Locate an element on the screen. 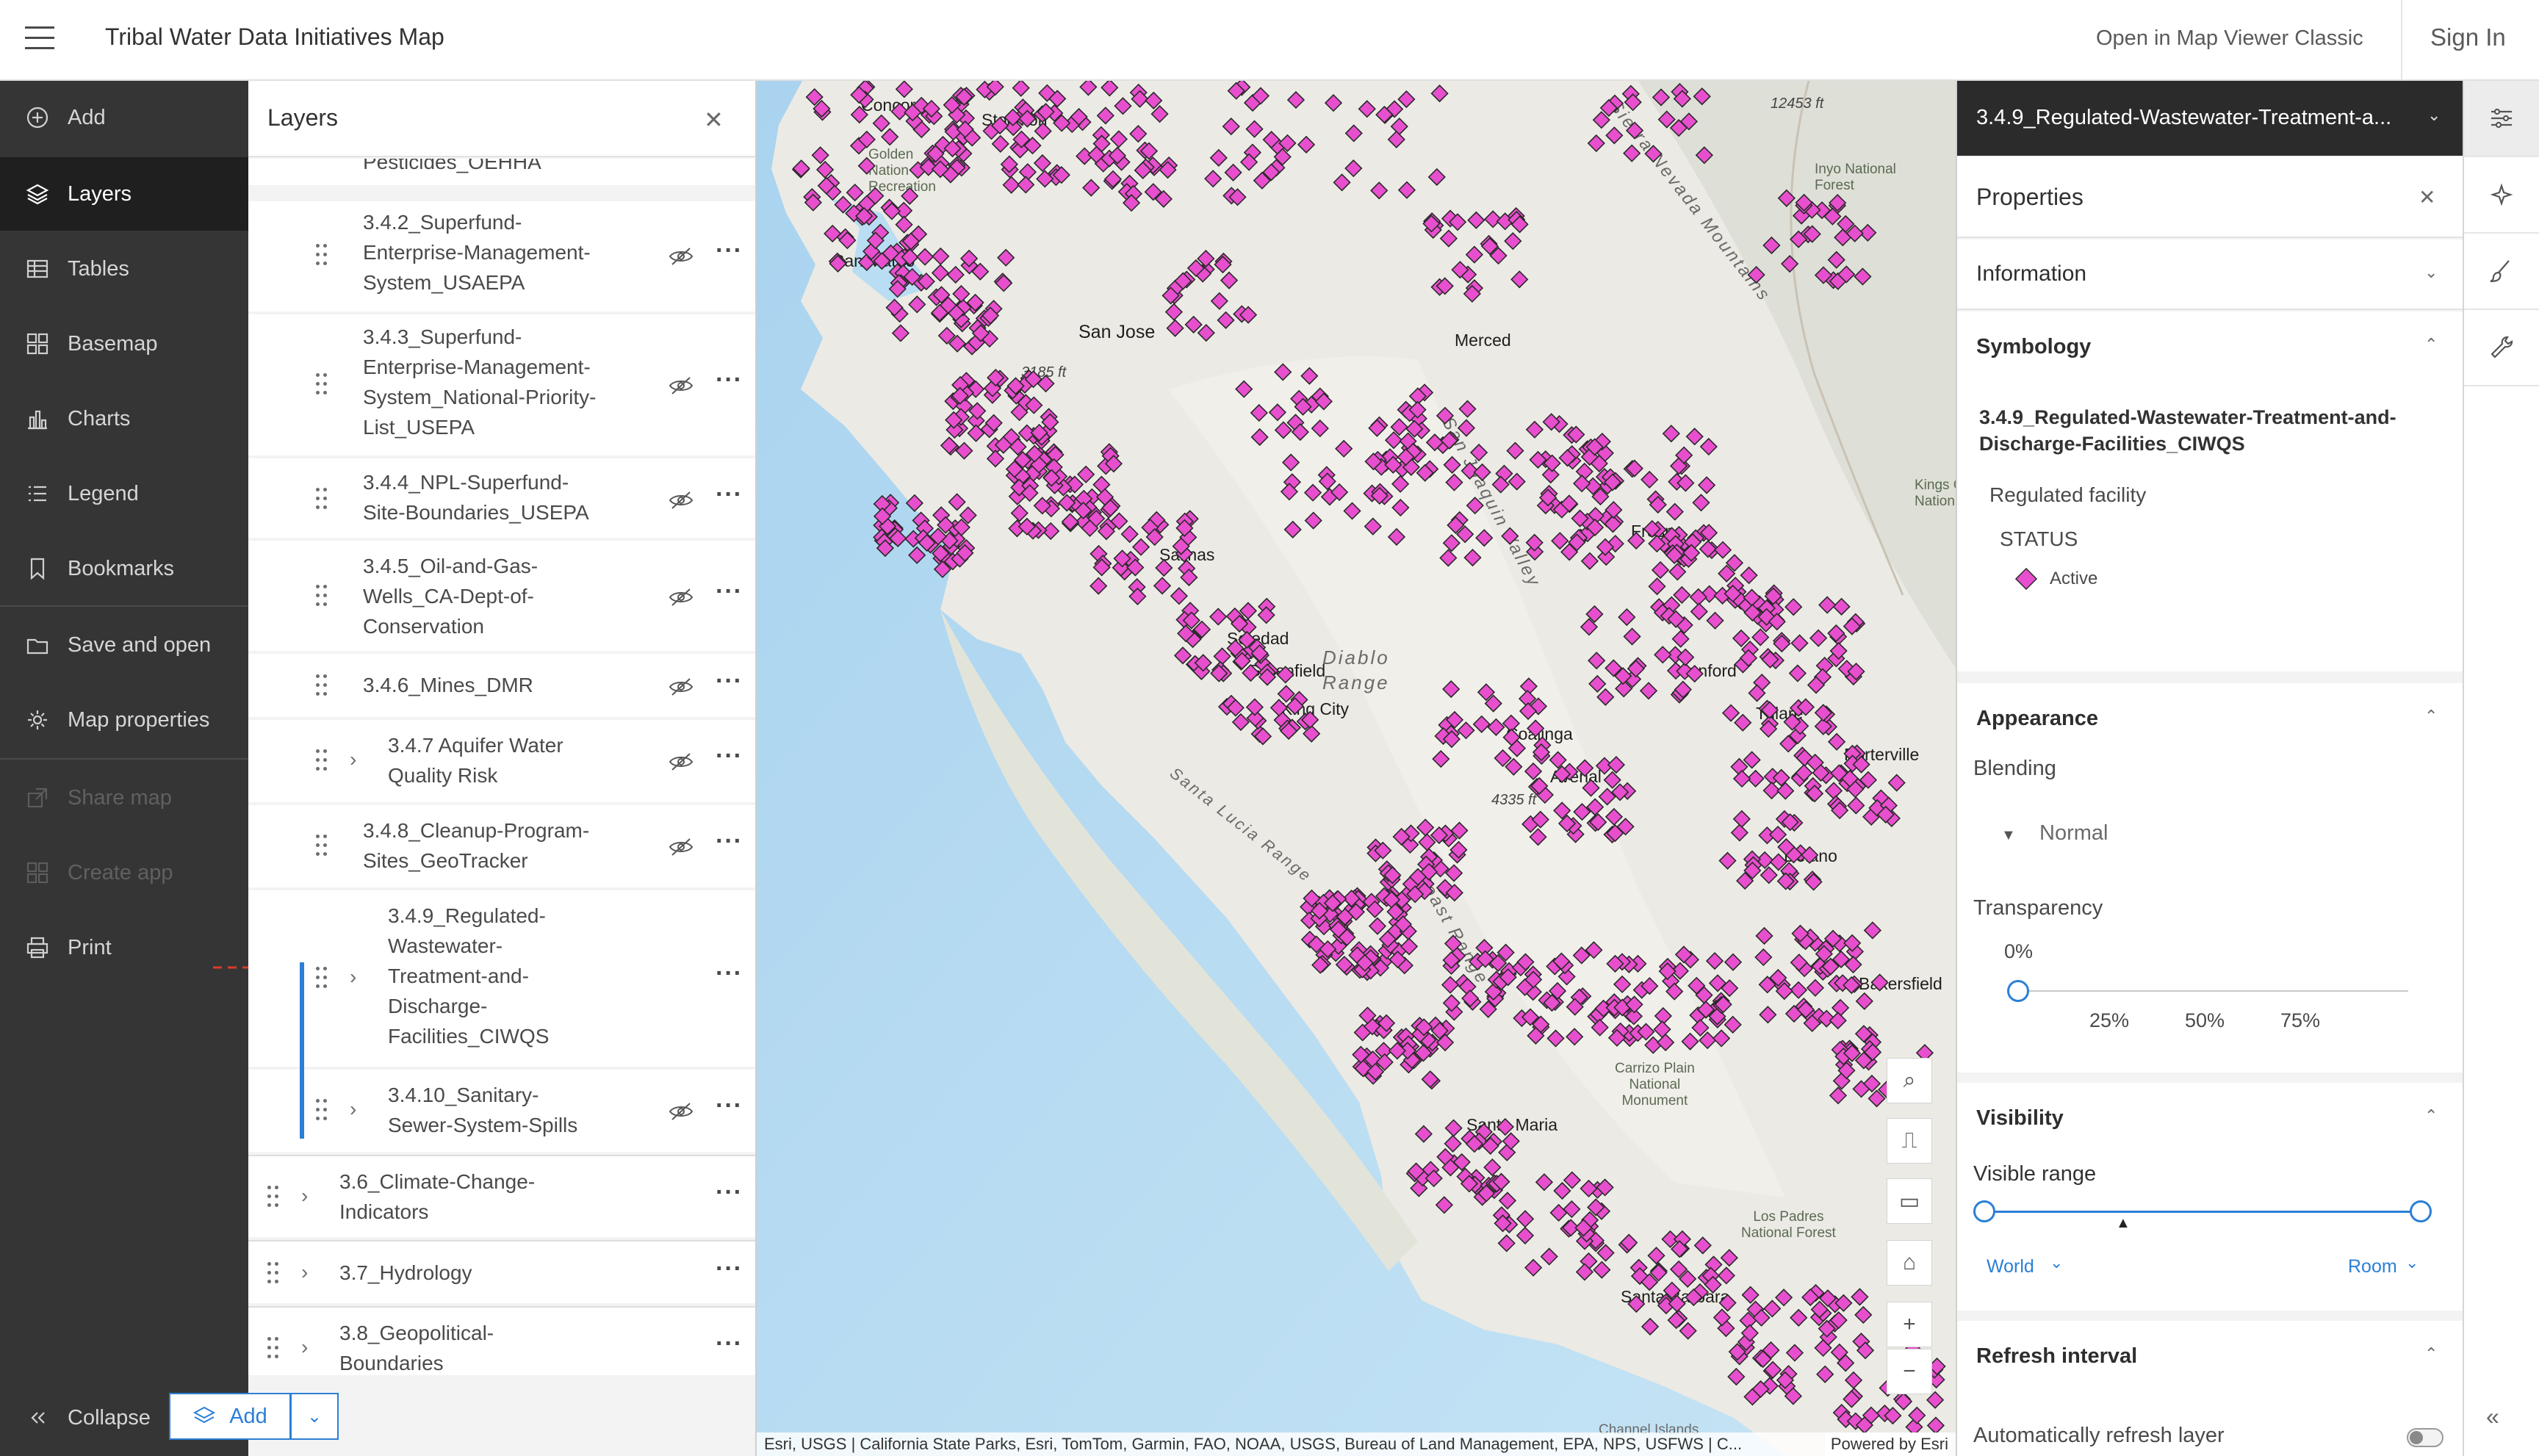  transparency-slider-handle is located at coordinates (2018, 991).